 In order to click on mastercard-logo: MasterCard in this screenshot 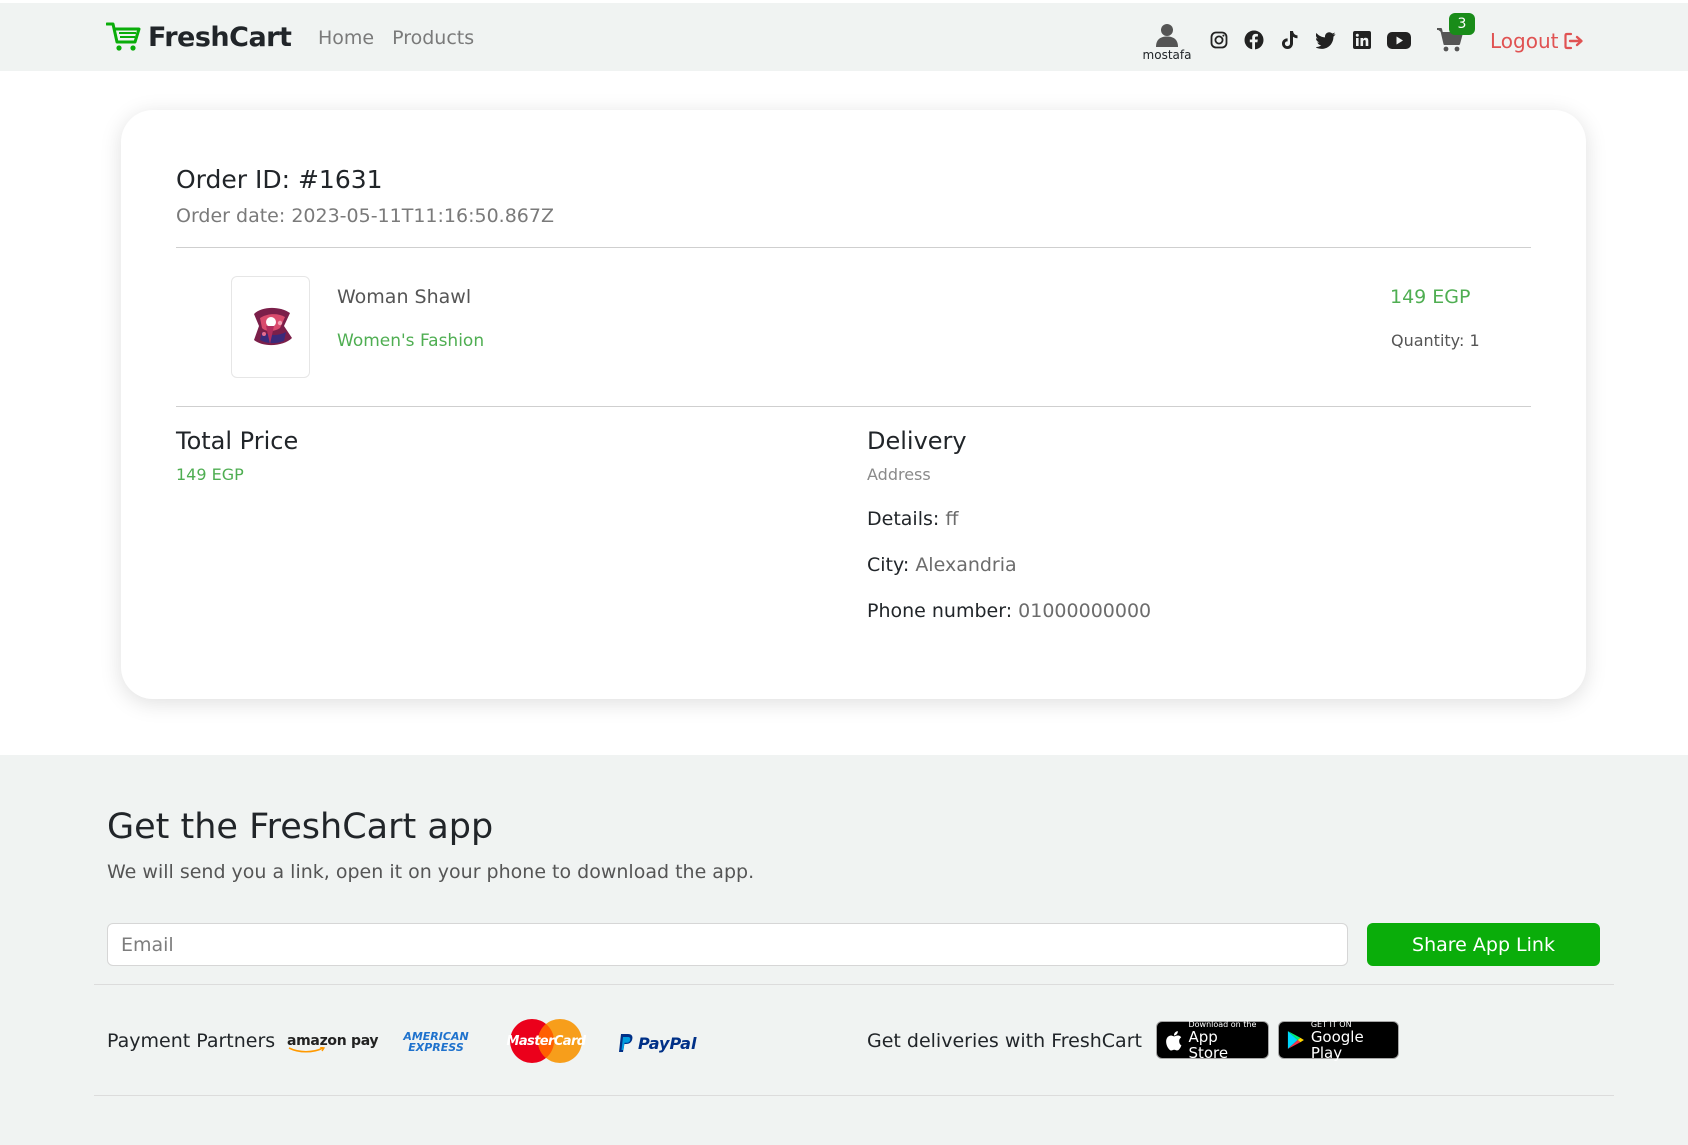, I will do `click(546, 1041)`.